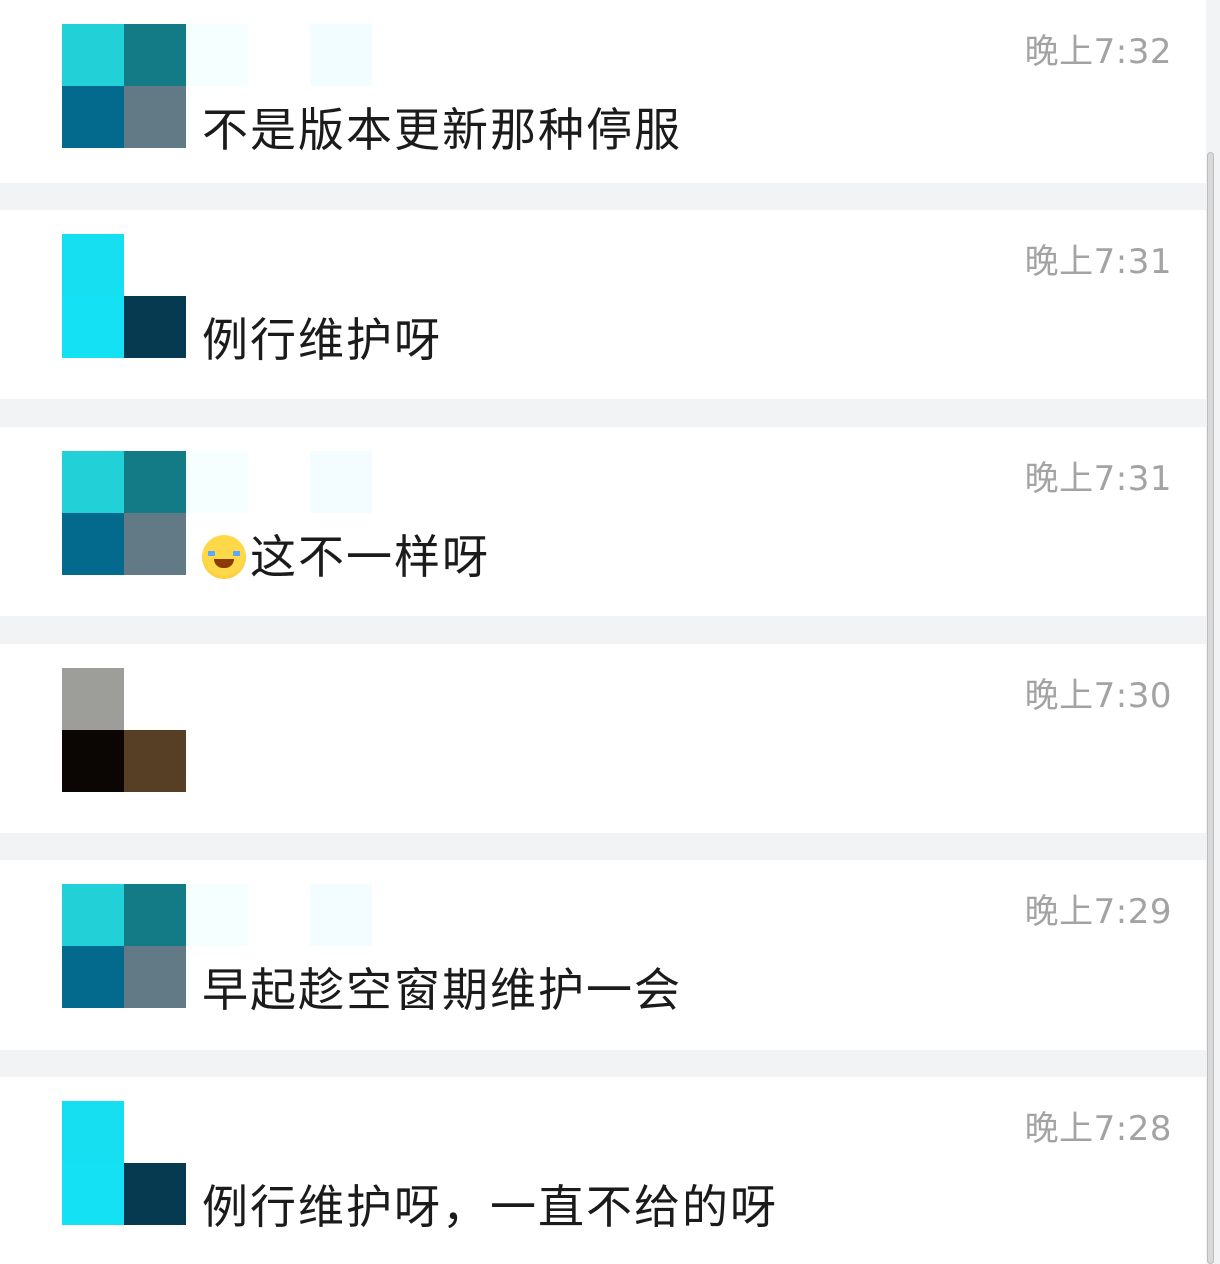  What do you see at coordinates (1098, 1129) in the screenshot?
I see `message-time: 晚上7:28` at bounding box center [1098, 1129].